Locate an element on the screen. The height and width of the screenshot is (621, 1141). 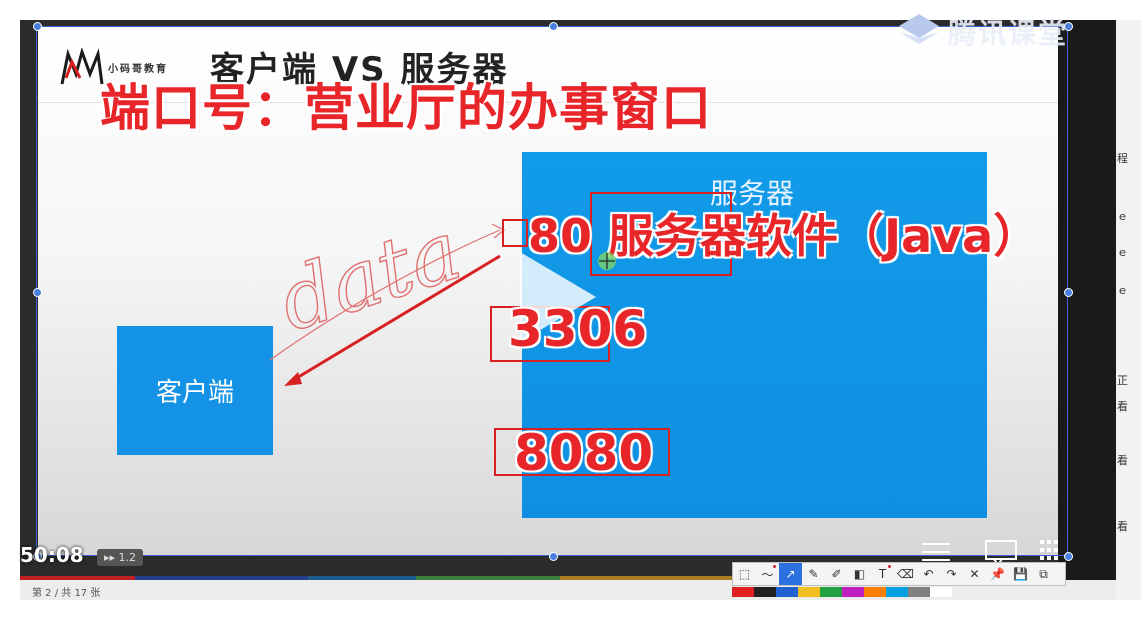
playback-speed-badge: ▸▸ 1.2 is located at coordinates (120, 557).